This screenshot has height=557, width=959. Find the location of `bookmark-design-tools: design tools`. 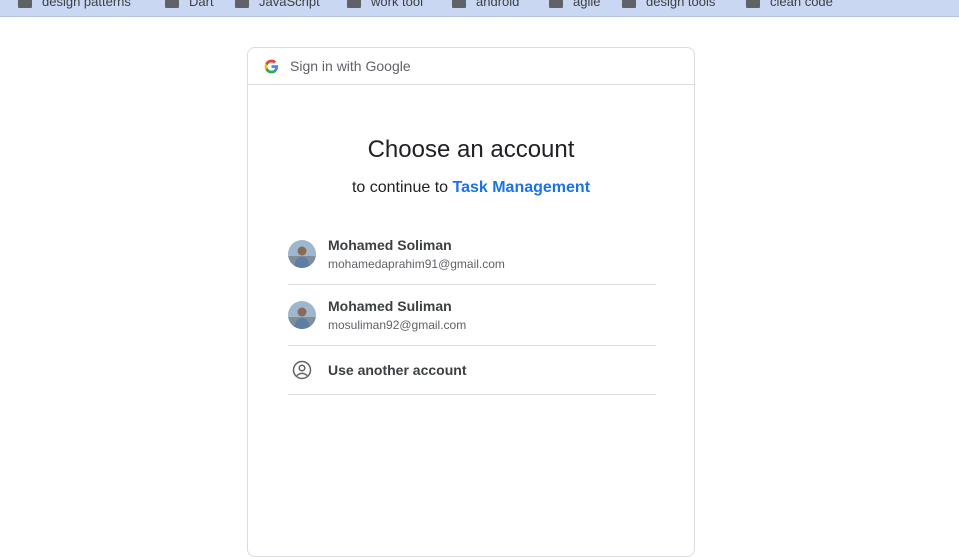

bookmark-design-tools: design tools is located at coordinates (668, 4).